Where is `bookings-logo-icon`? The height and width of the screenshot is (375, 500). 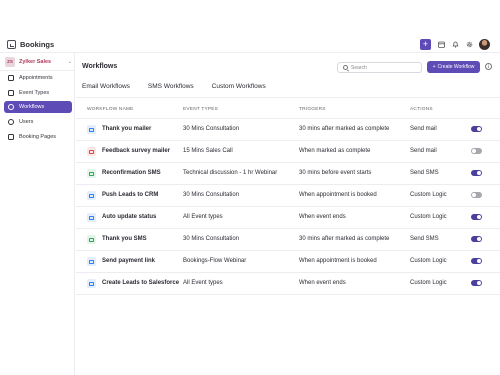 bookings-logo-icon is located at coordinates (11, 44).